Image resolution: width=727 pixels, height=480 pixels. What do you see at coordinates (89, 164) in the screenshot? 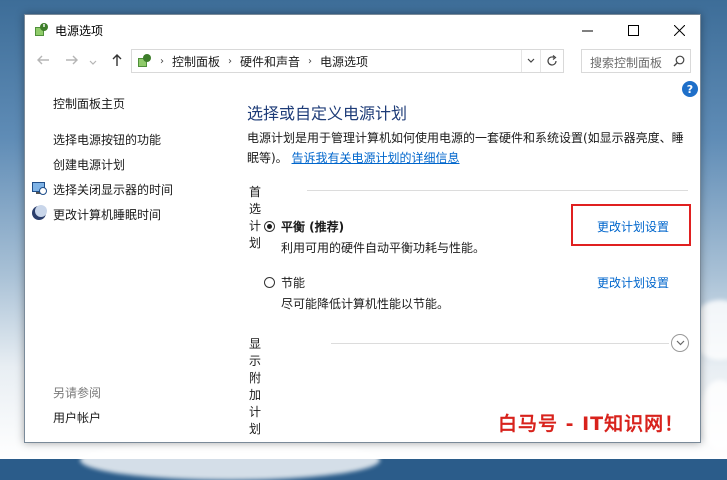
I see `sidebar-item-create-plan: 创建电源计划` at bounding box center [89, 164].